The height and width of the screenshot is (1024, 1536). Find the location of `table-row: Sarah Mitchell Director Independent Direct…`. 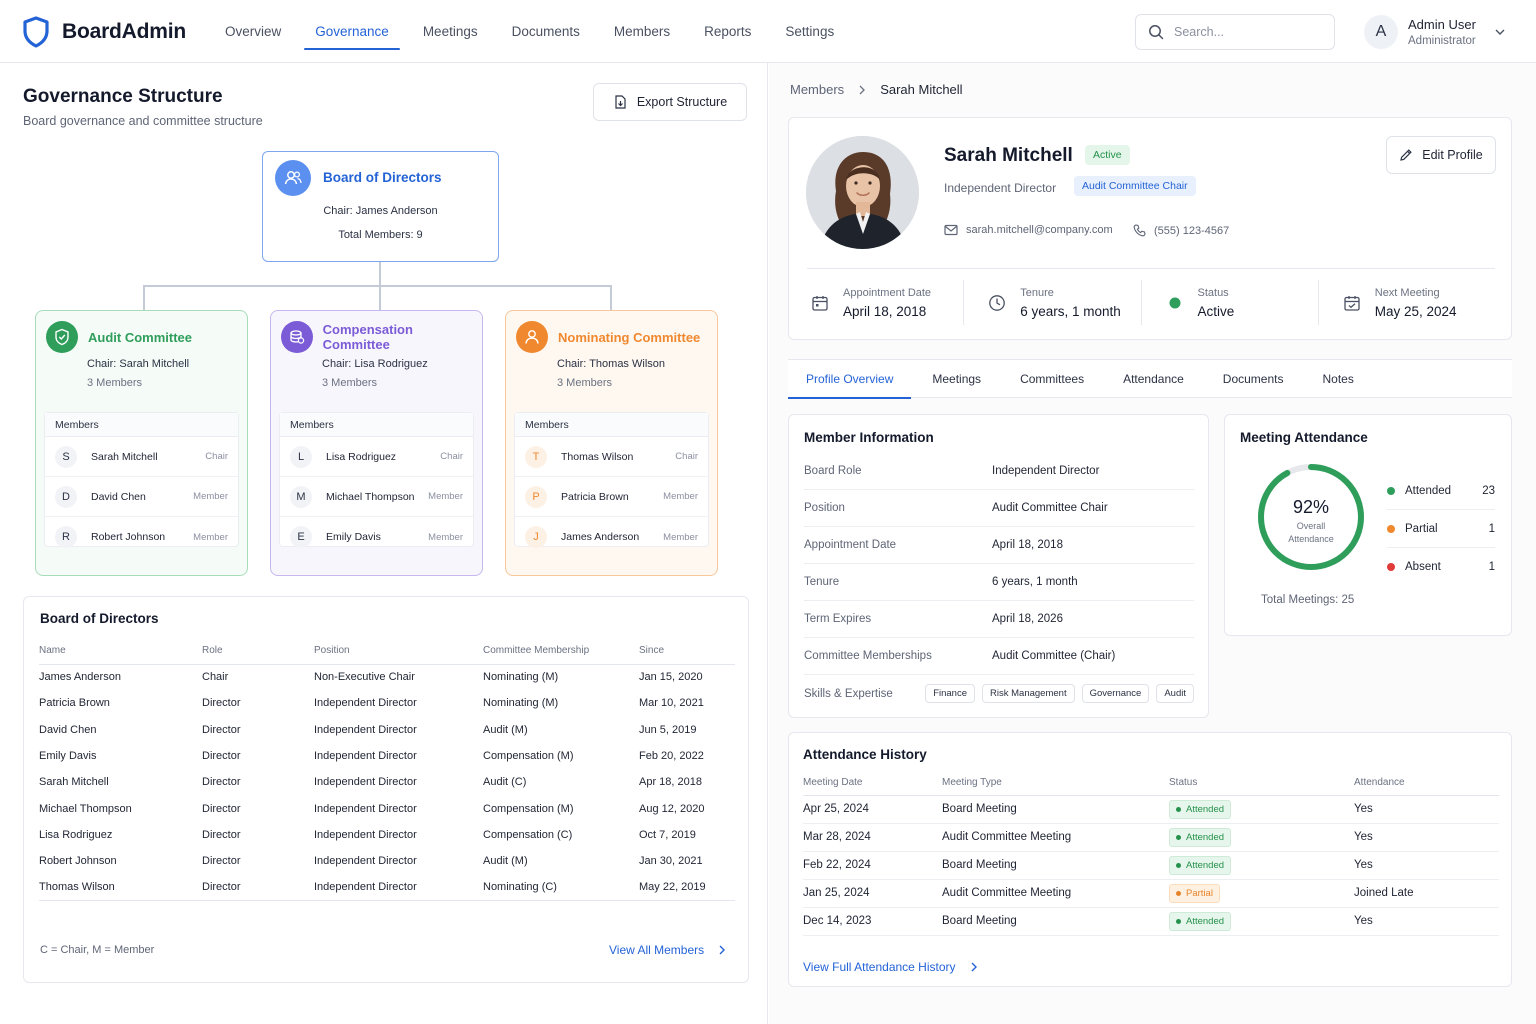

table-row: Sarah Mitchell Director Independent Direct… is located at coordinates (387, 782).